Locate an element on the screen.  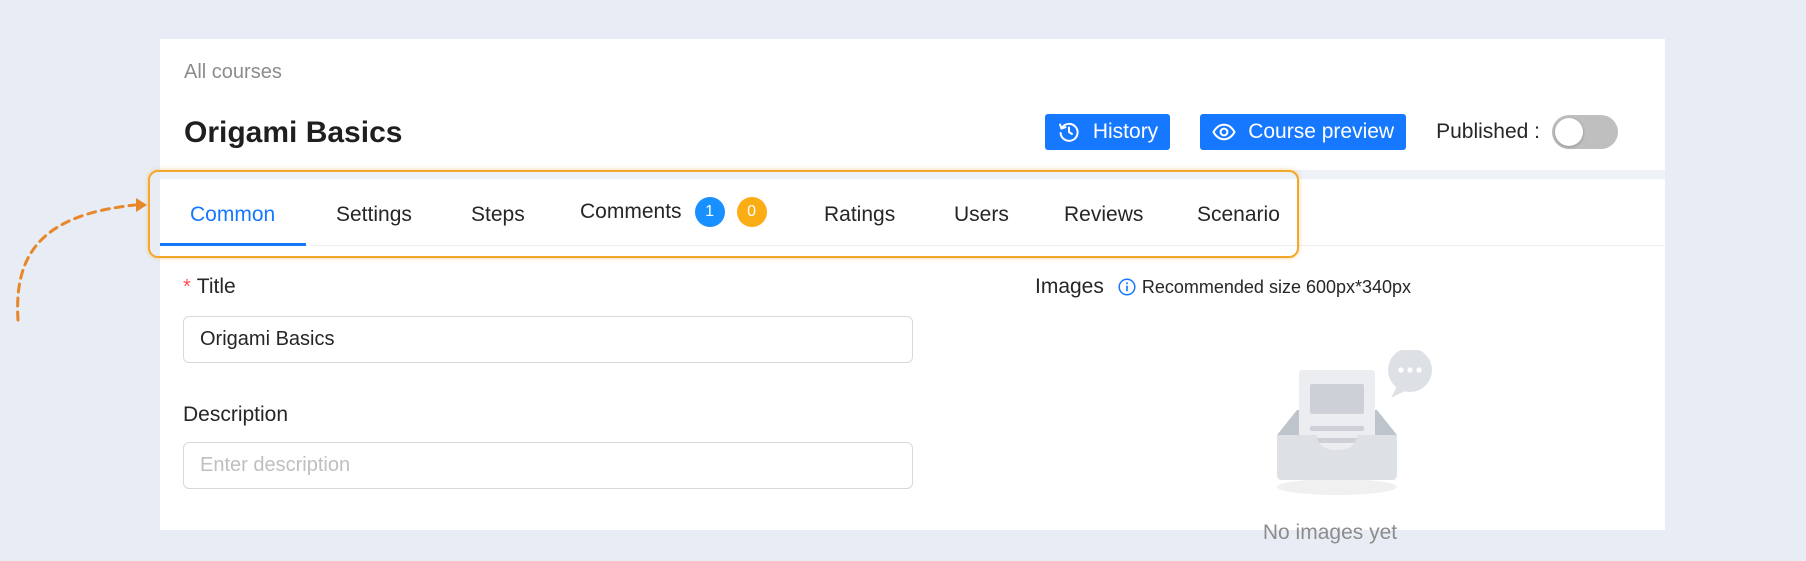
tab-settings-label: Settings is located at coordinates (374, 214).